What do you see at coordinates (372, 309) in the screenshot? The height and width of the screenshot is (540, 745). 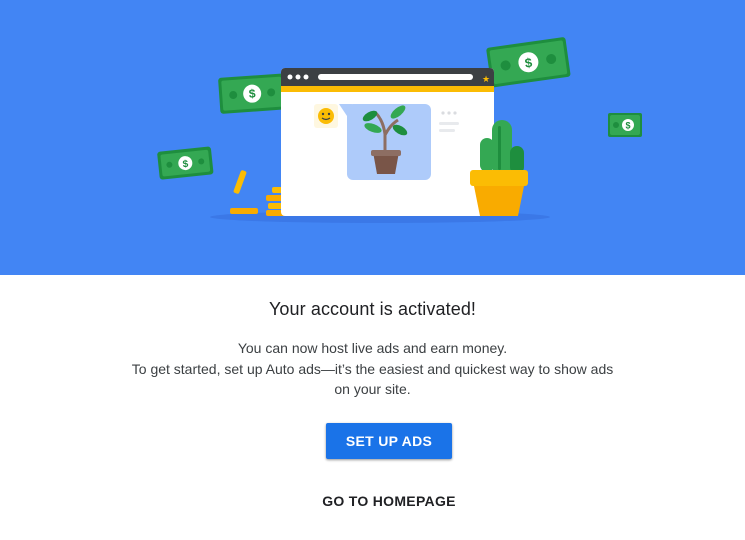 I see `page-title: Your account is activated!` at bounding box center [372, 309].